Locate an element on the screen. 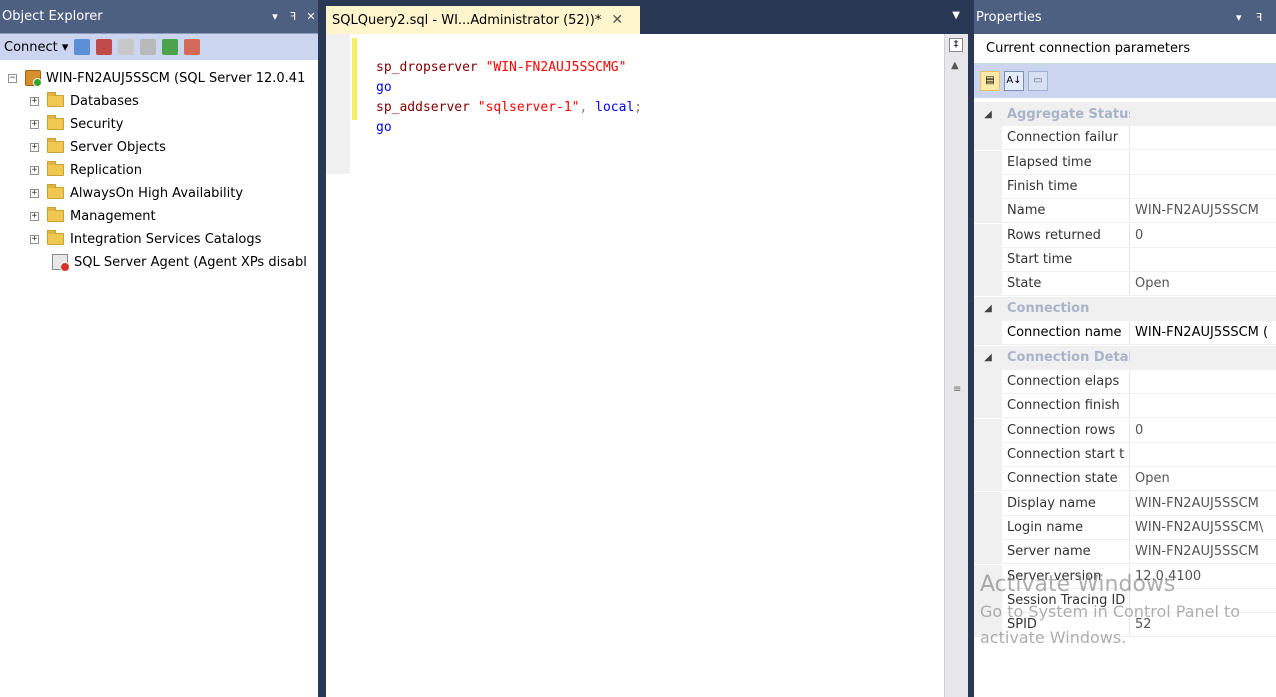 The height and width of the screenshot is (697, 1276). object-explorer-title: Object Explorer is located at coordinates (52, 16).